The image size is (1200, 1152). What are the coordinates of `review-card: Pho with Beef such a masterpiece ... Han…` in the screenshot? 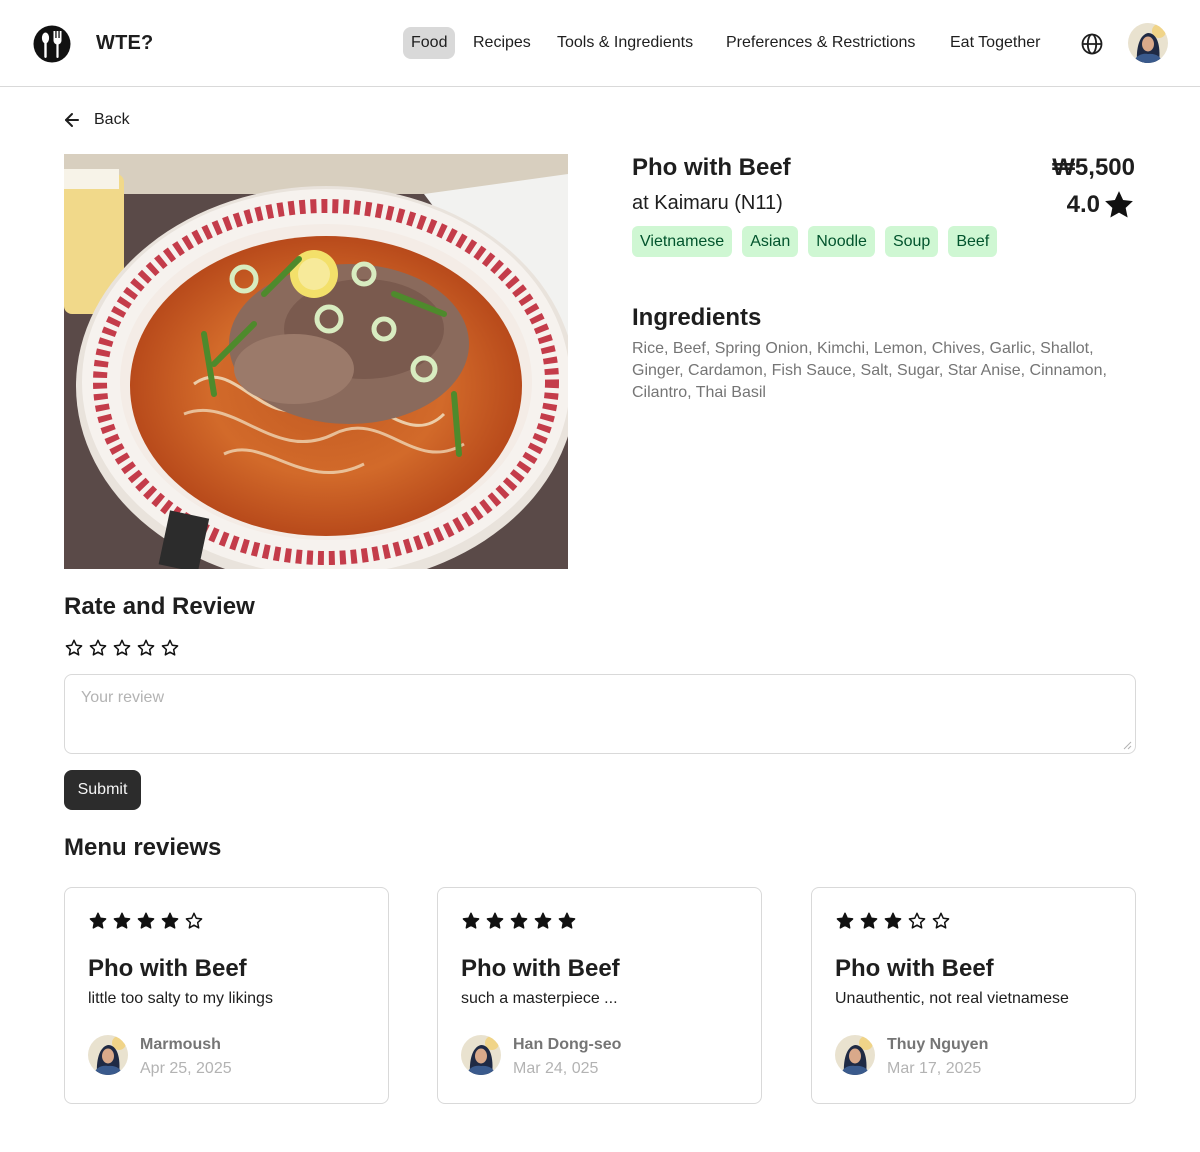 It's located at (599, 995).